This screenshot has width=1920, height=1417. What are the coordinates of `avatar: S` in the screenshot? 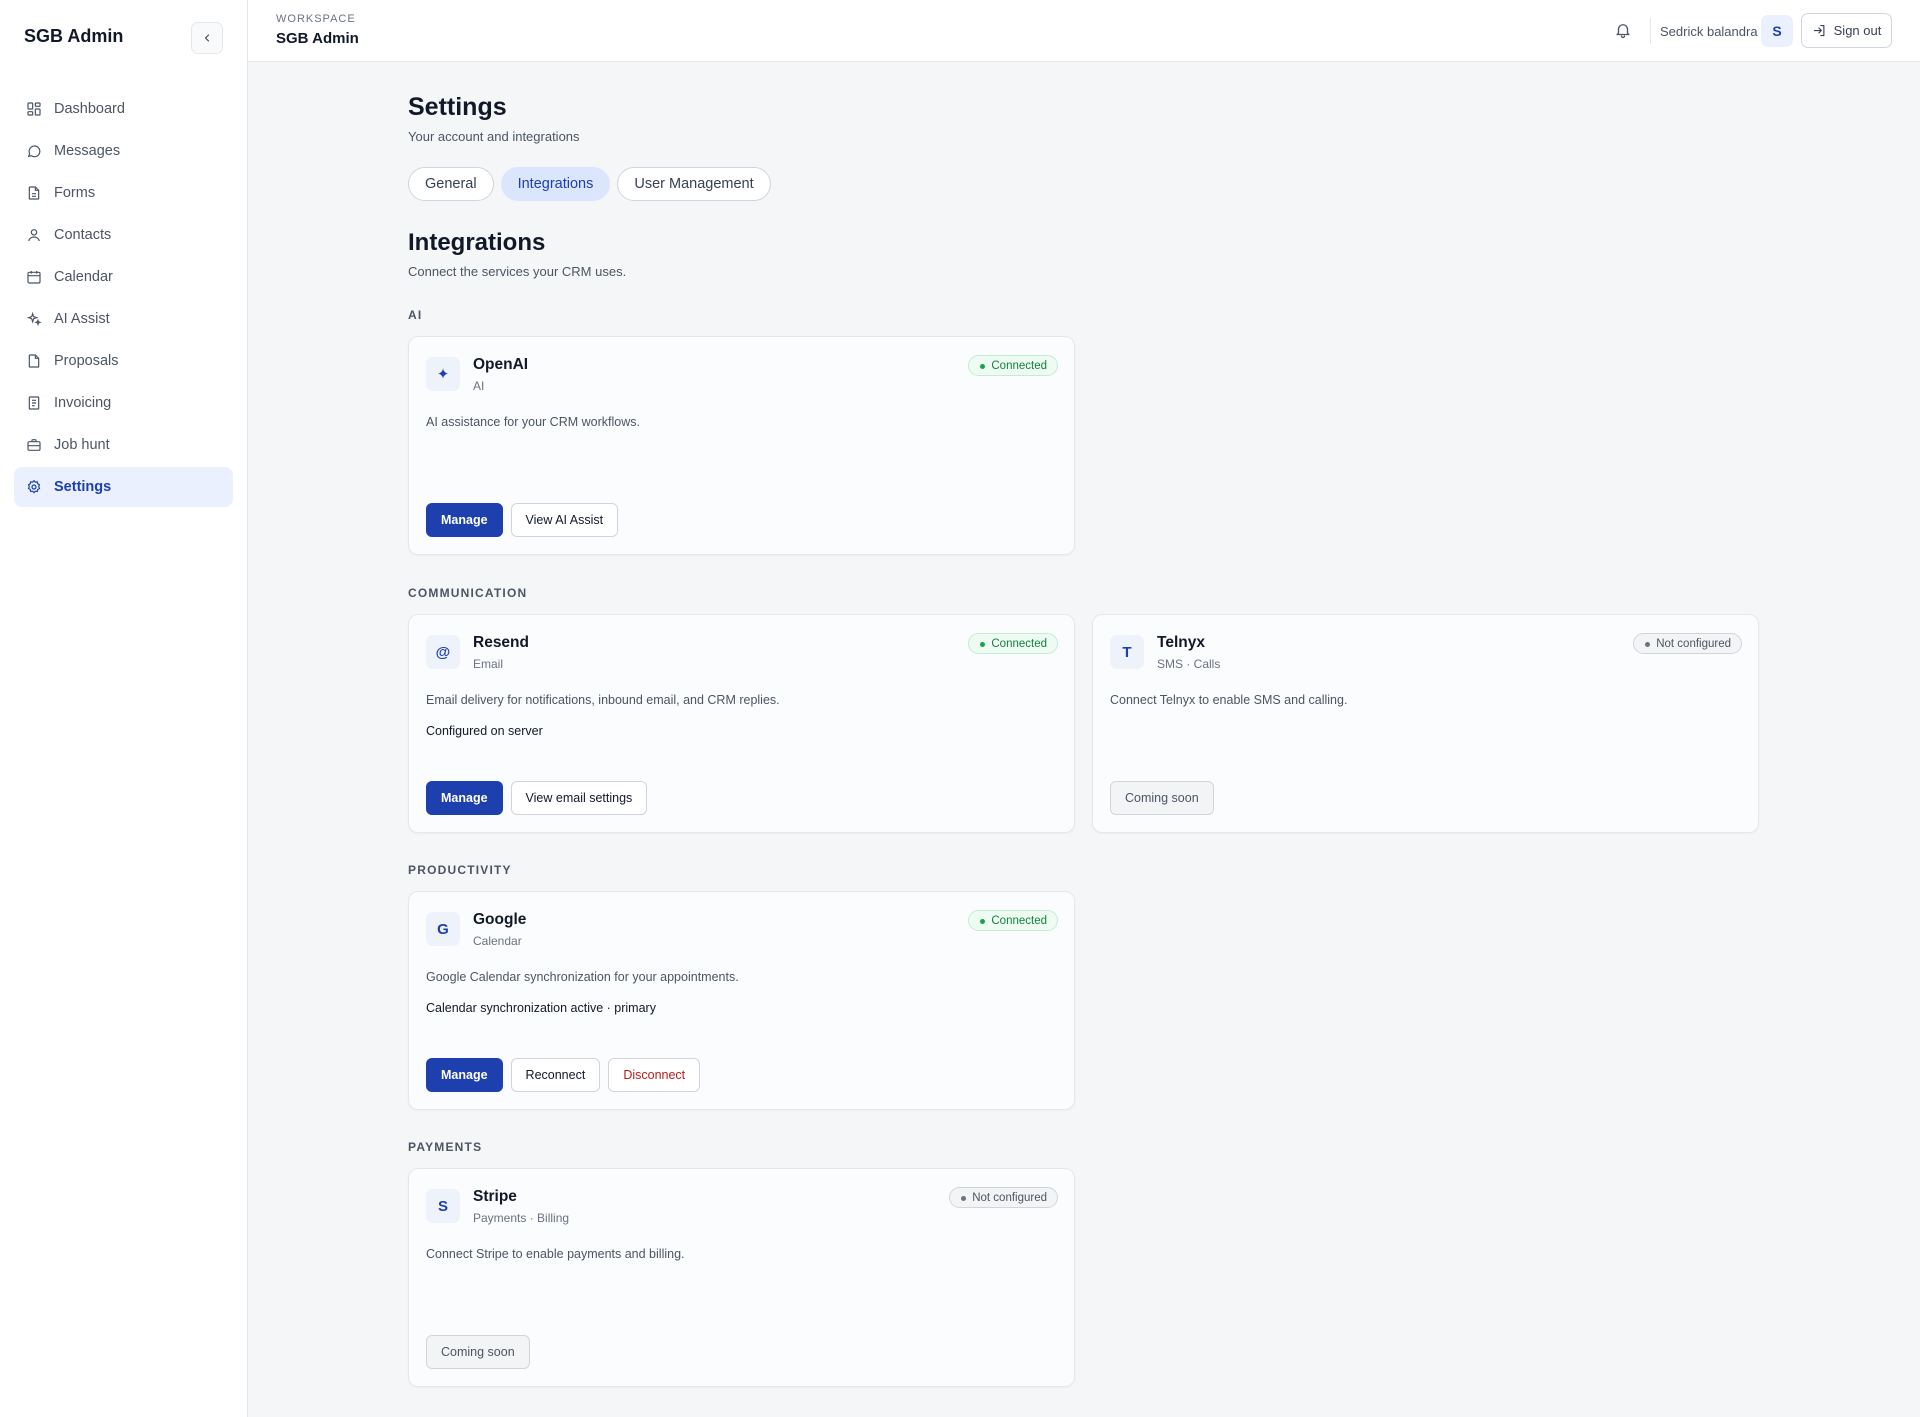 It's located at (1777, 31).